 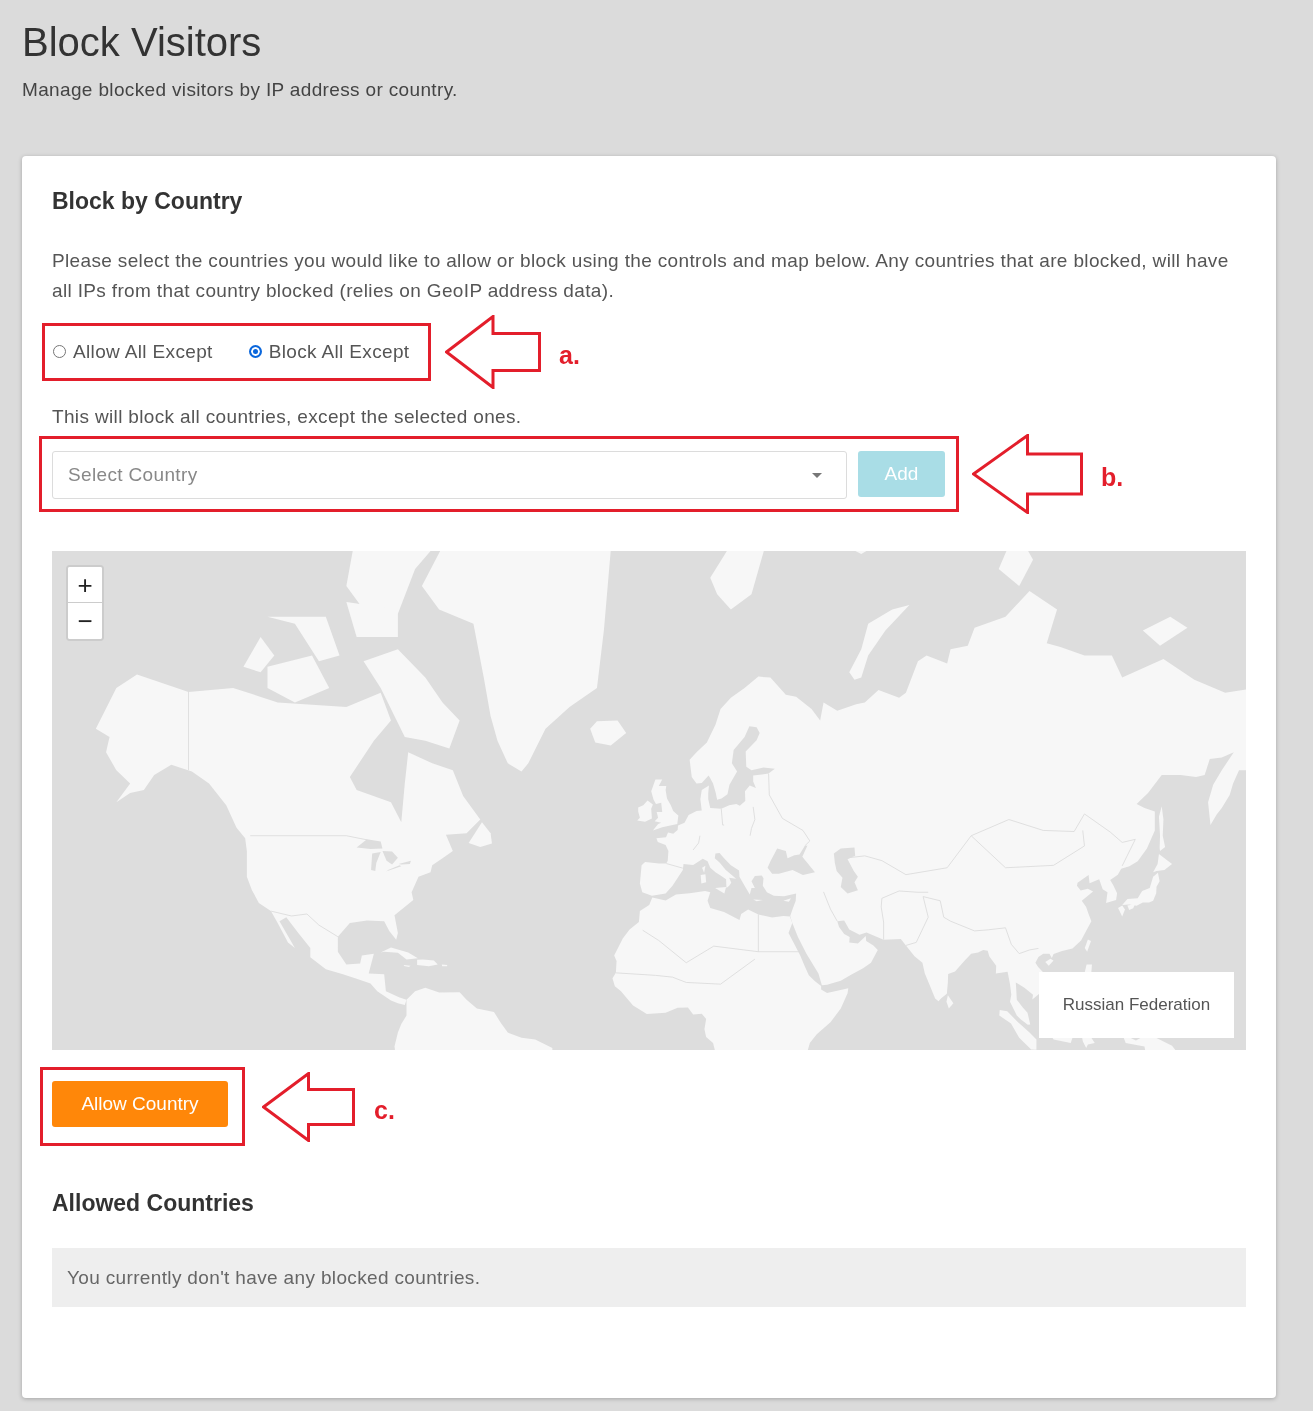 I want to click on section-title: Allowed Countries, so click(x=153, y=1203).